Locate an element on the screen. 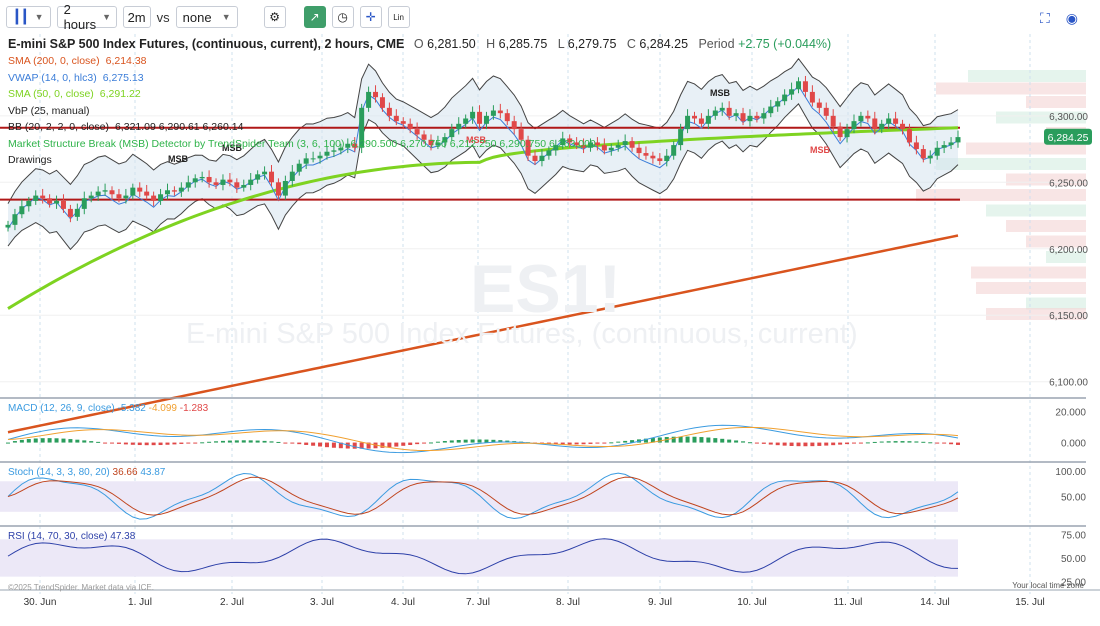 This screenshot has height=626, width=1100. compare-dropdown: none ▼ is located at coordinates (206, 17).